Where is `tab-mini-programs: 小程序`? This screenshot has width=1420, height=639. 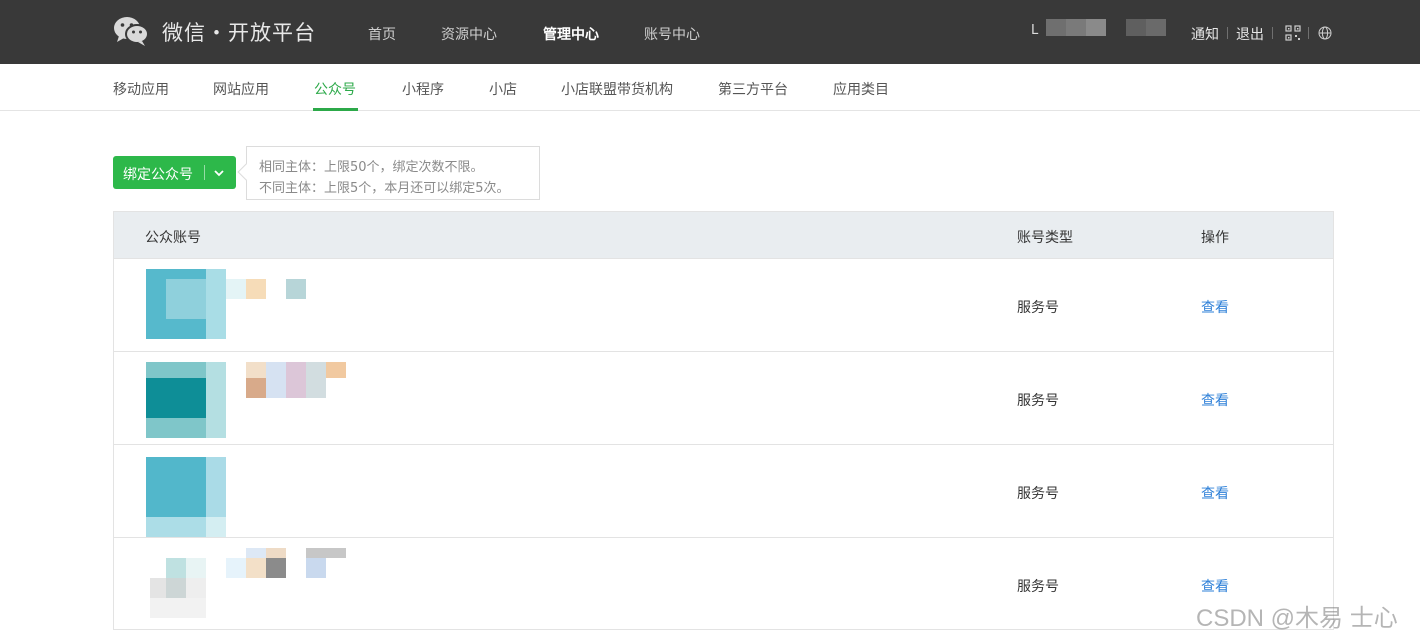 tab-mini-programs: 小程序 is located at coordinates (423, 89).